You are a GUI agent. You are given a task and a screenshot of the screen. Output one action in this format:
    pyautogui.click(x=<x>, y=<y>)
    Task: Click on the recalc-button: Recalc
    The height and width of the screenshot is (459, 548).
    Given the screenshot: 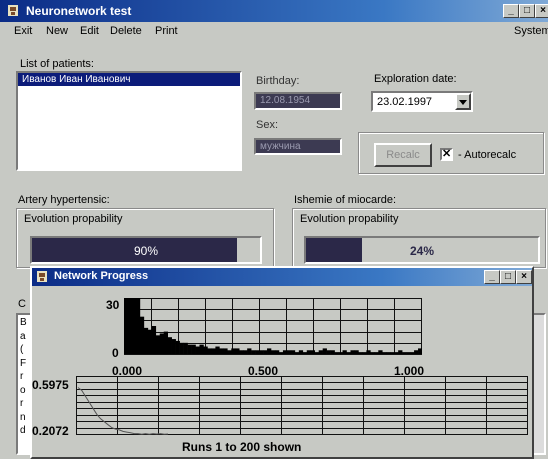 What is the action you would take?
    pyautogui.click(x=403, y=155)
    